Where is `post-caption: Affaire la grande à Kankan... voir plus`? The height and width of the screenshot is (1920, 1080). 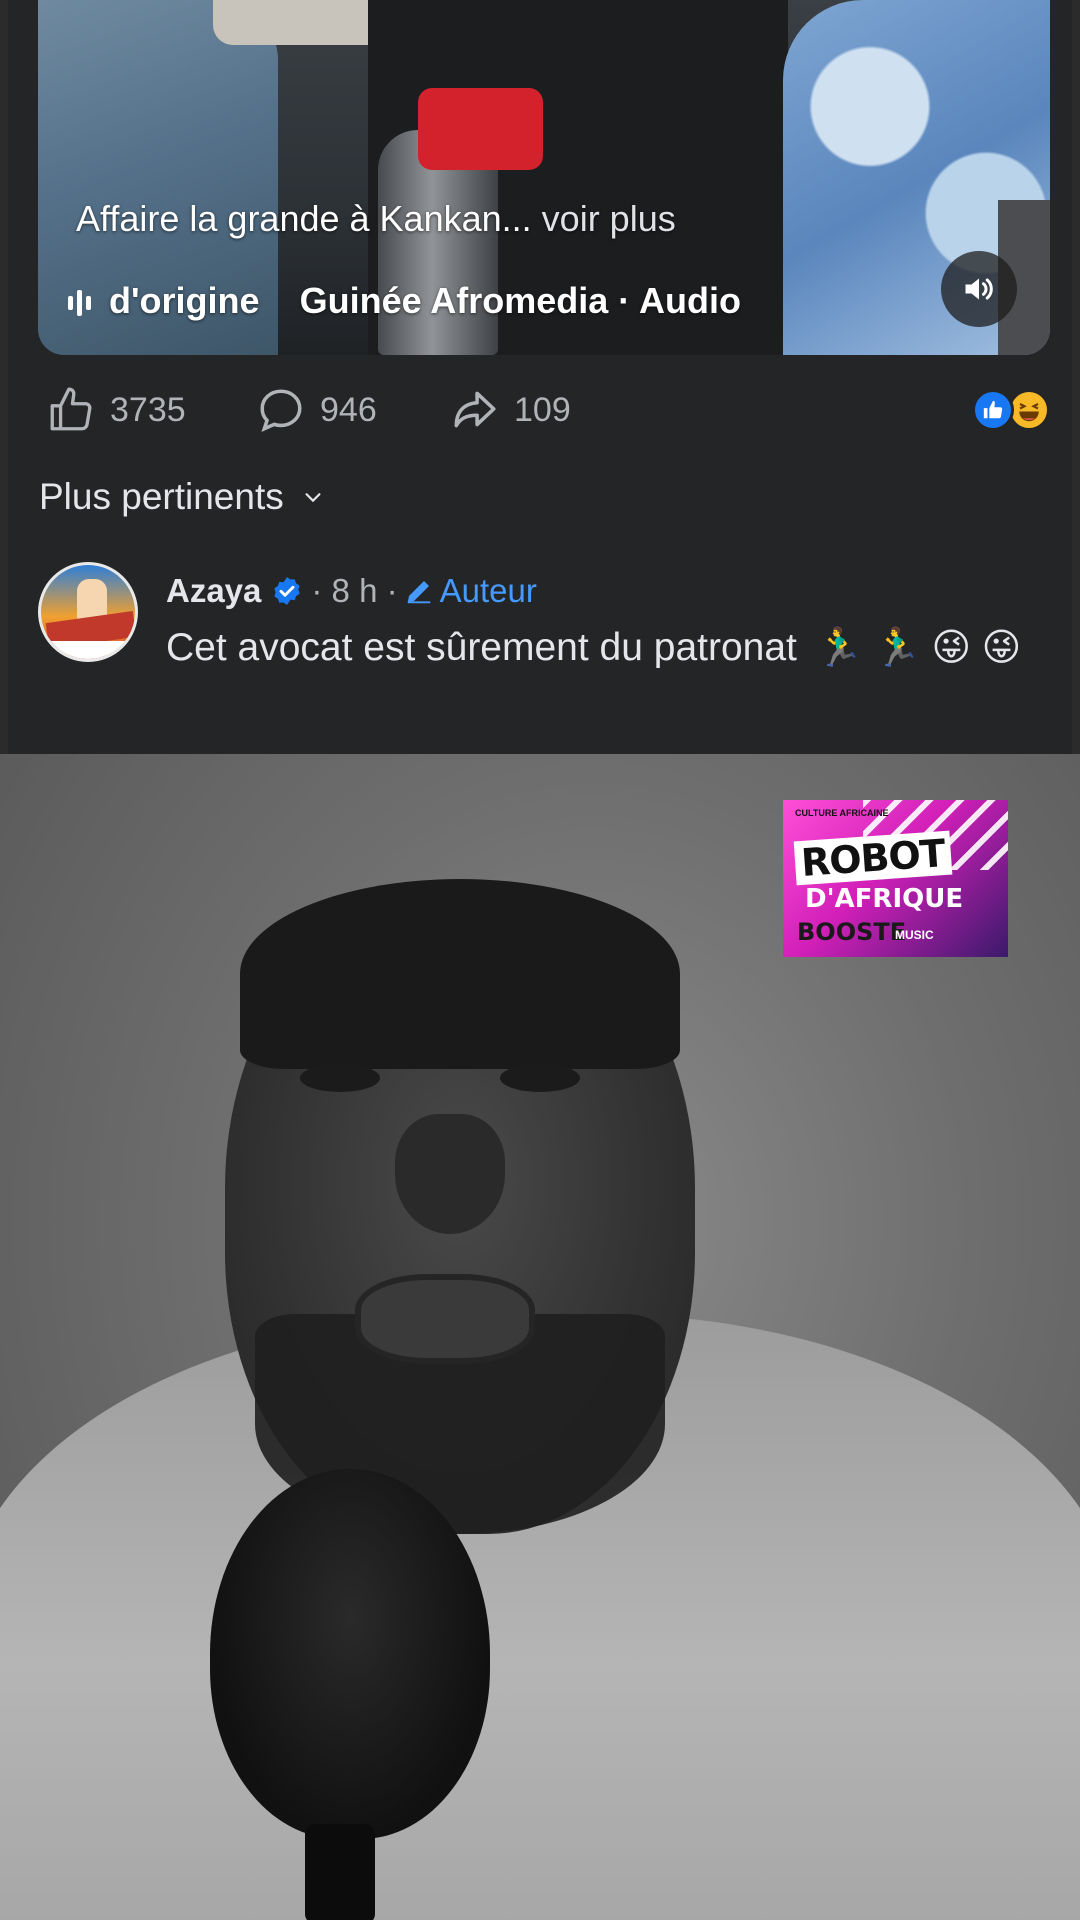
post-caption: Affaire la grande à Kankan... voir plus is located at coordinates (376, 219).